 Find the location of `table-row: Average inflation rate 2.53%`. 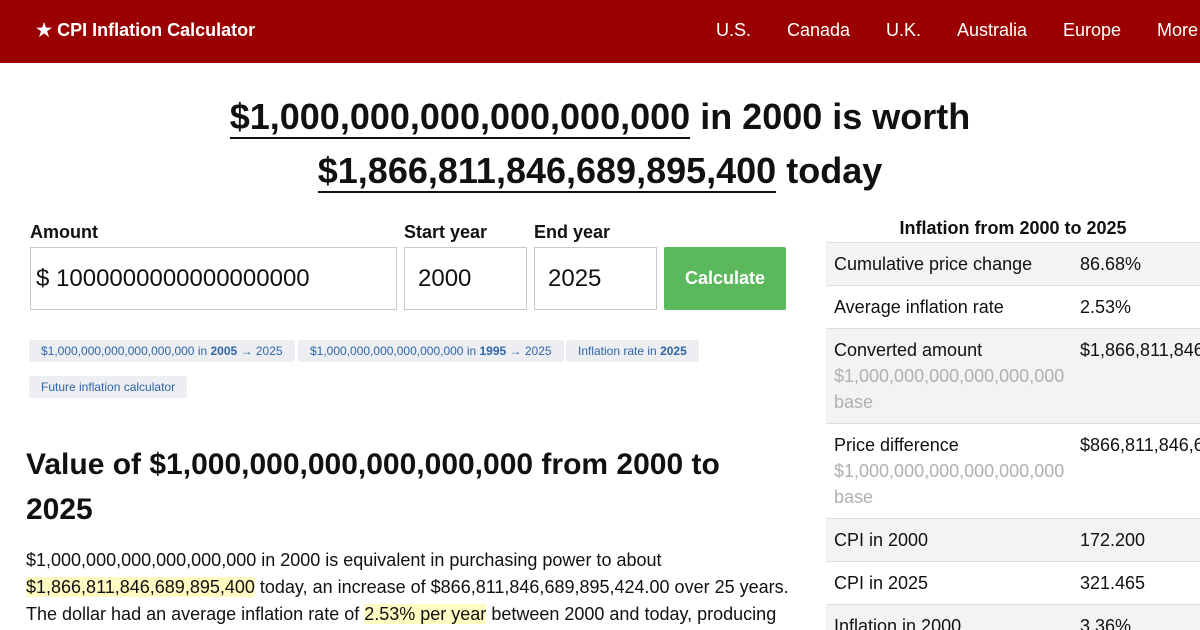

table-row: Average inflation rate 2.53% is located at coordinates (1013, 307).